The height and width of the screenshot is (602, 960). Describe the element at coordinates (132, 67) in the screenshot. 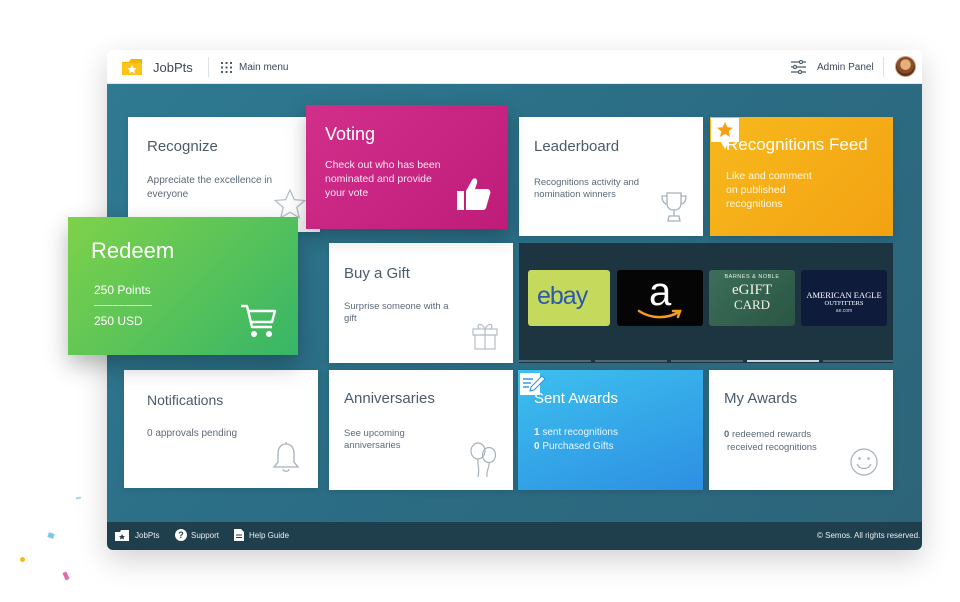

I see `logo-icon` at that location.